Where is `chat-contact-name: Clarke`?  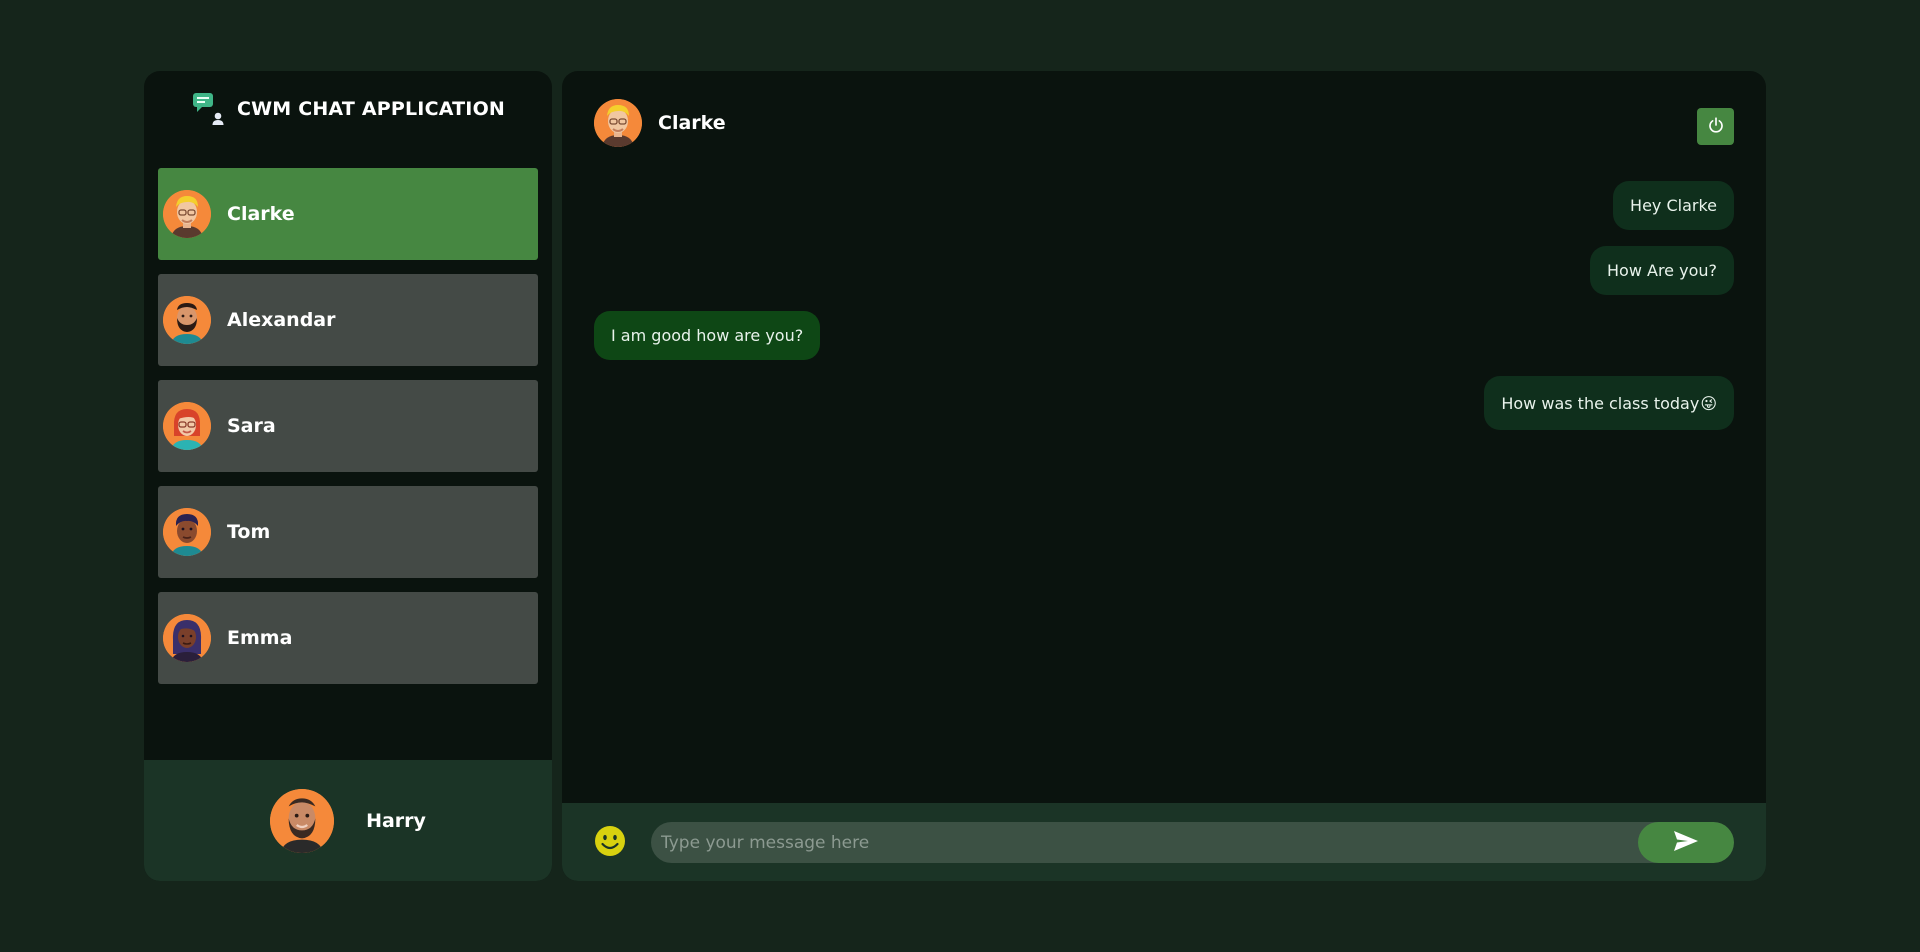
chat-contact-name: Clarke is located at coordinates (692, 123).